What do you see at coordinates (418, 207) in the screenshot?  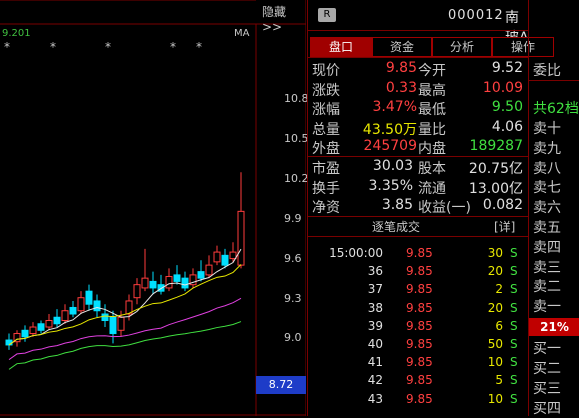 I see `fundamental-row: 净资 3.85 收益(一) 0.082` at bounding box center [418, 207].